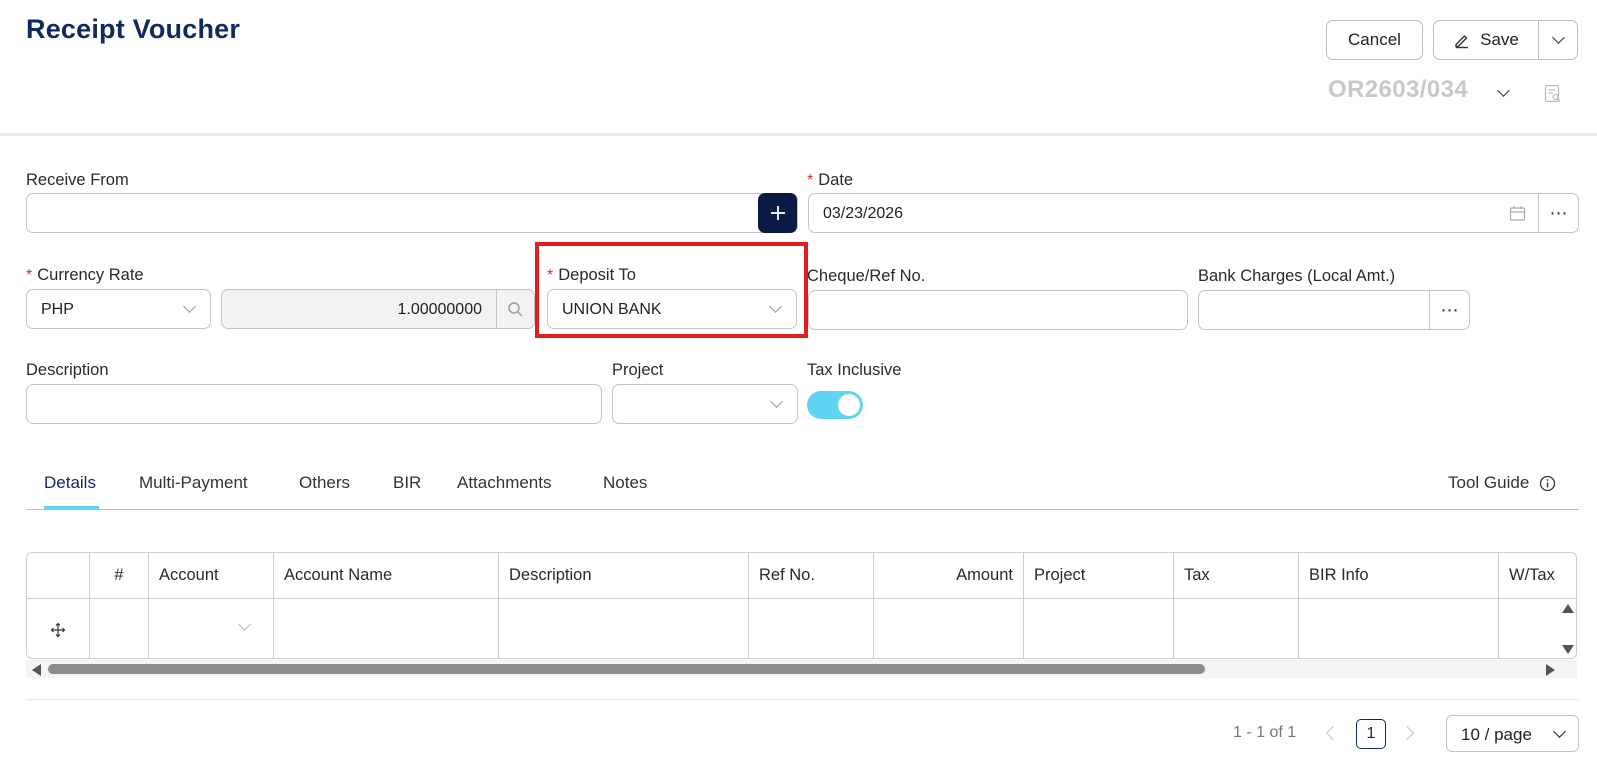 This screenshot has height=767, width=1597. What do you see at coordinates (67, 370) in the screenshot?
I see `description-label: Description` at bounding box center [67, 370].